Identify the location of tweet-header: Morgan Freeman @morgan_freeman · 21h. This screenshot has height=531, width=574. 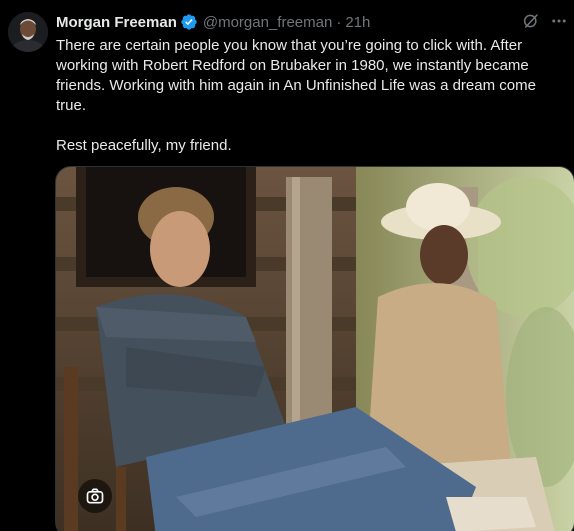
(213, 22).